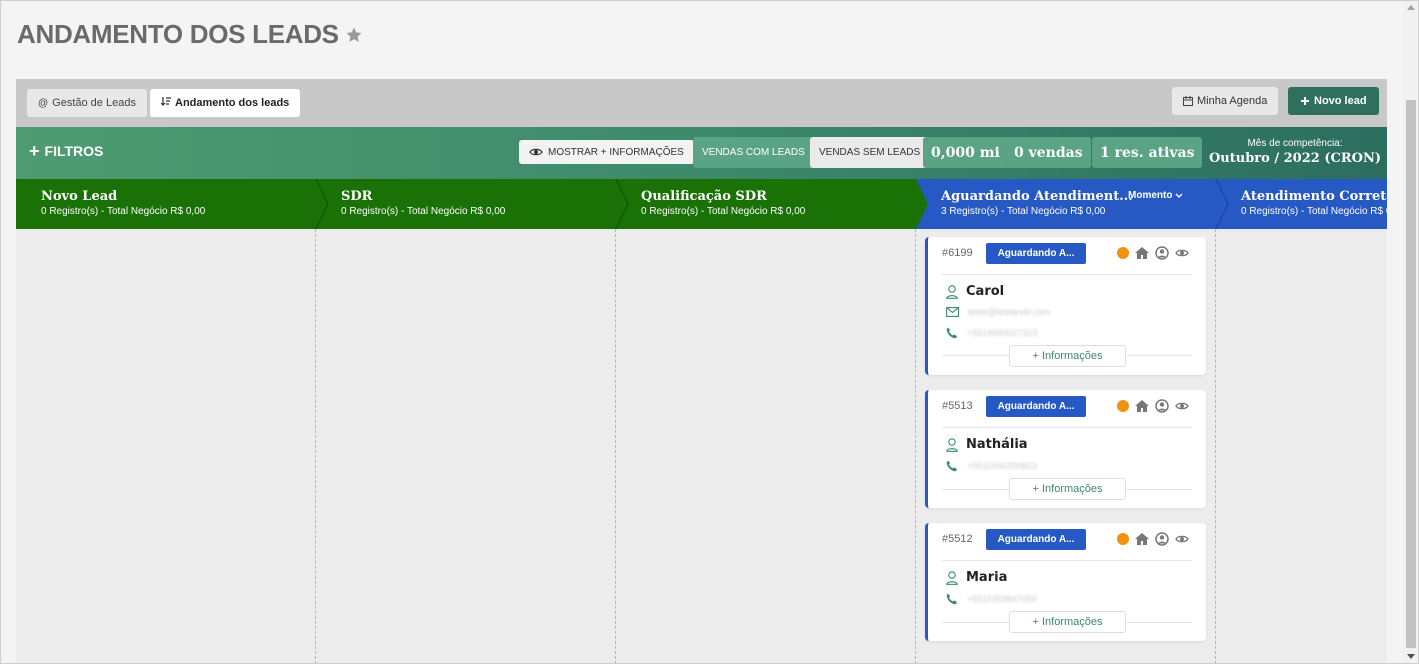 This screenshot has height=664, width=1419. I want to click on lead-phone: +5519000027323, so click(1002, 333).